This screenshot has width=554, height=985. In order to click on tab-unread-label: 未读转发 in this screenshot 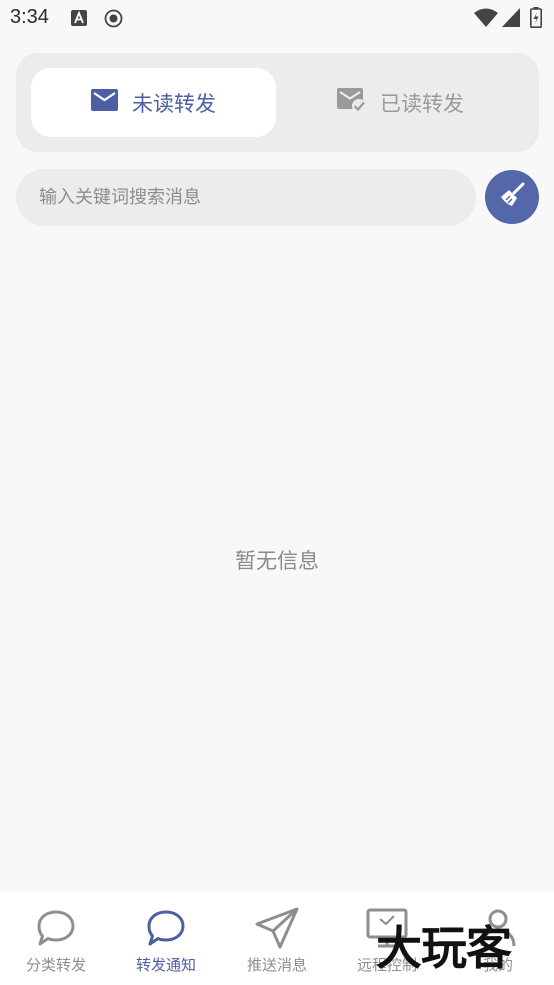, I will do `click(174, 103)`.